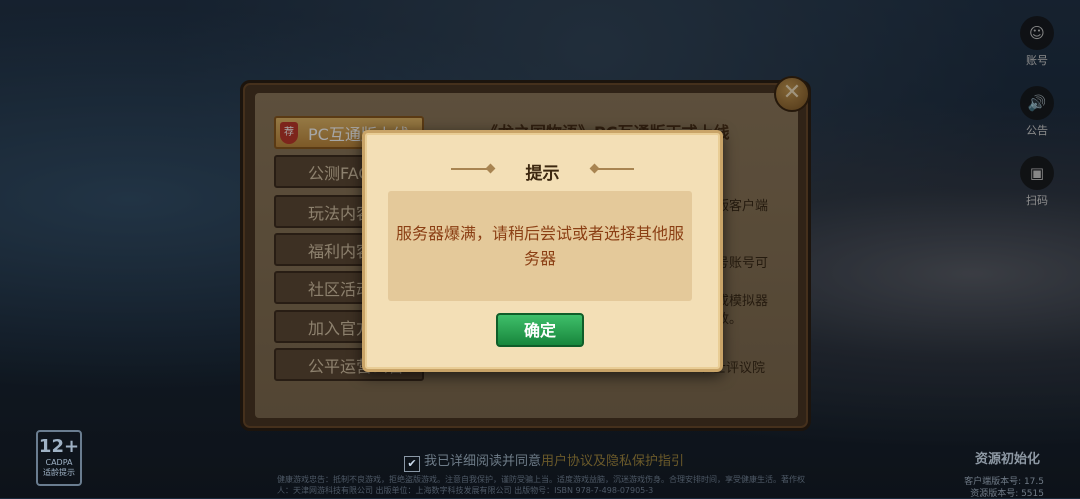  Describe the element at coordinates (412, 464) in the screenshot. I see `agree-checkbox: ✔` at that location.